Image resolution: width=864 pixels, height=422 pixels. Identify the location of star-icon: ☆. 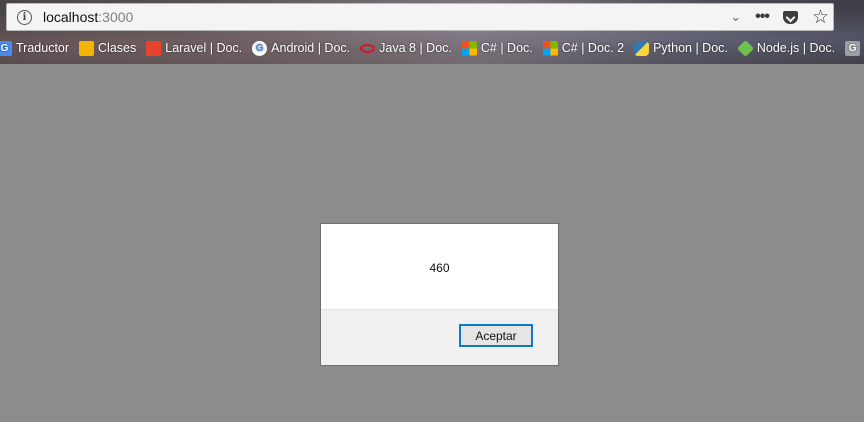
(820, 17).